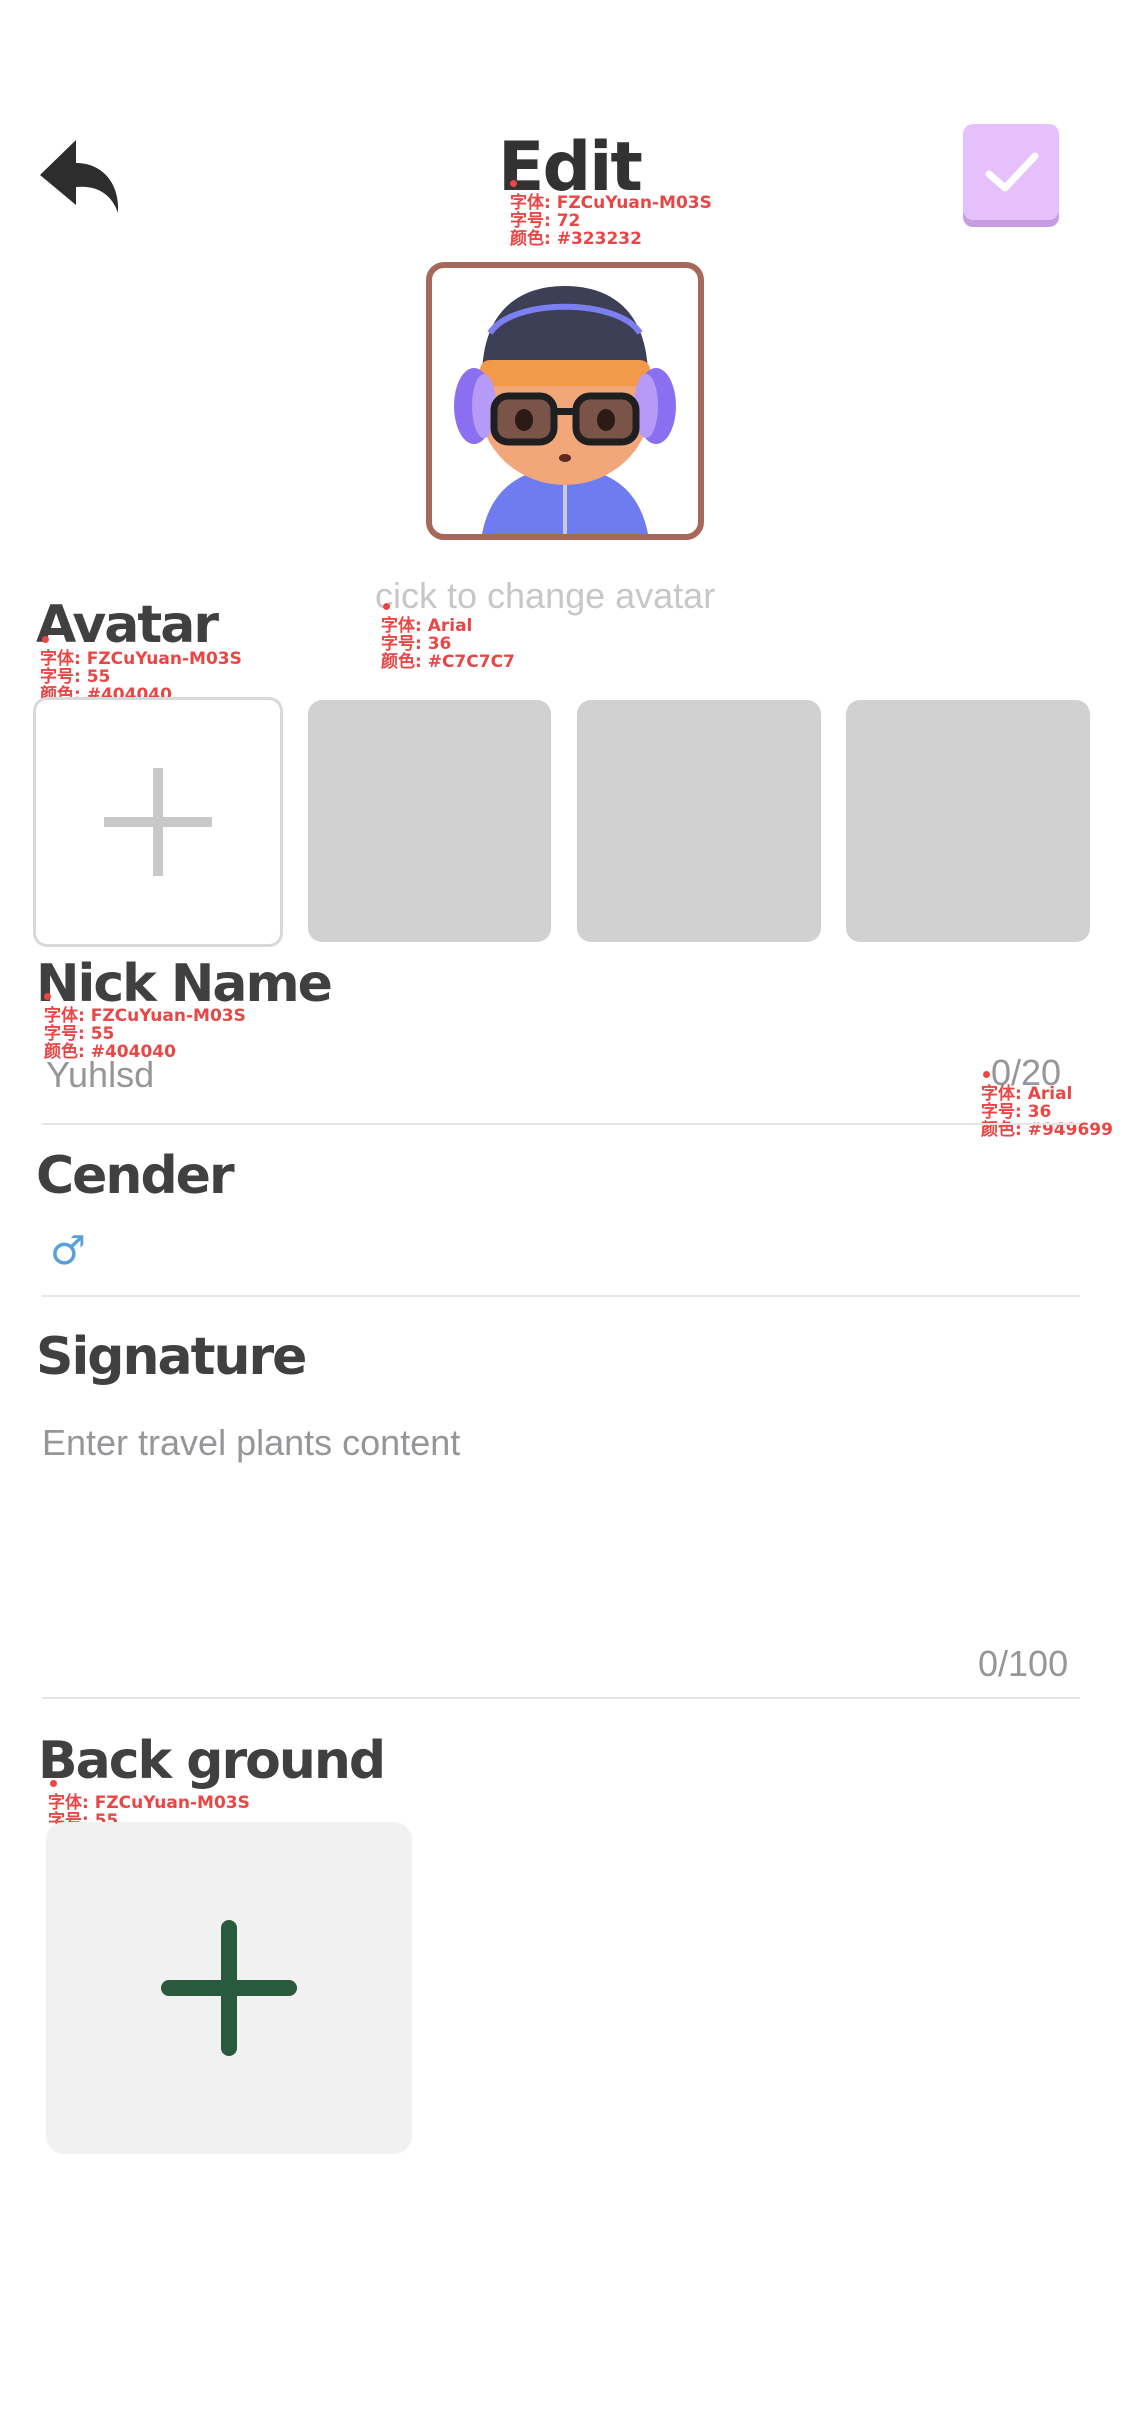 The width and height of the screenshot is (1125, 2436). What do you see at coordinates (448, 644) in the screenshot?
I see `hint-font-annotation: 字体: Arial 字号: 36 颜色: #C7C7C7` at bounding box center [448, 644].